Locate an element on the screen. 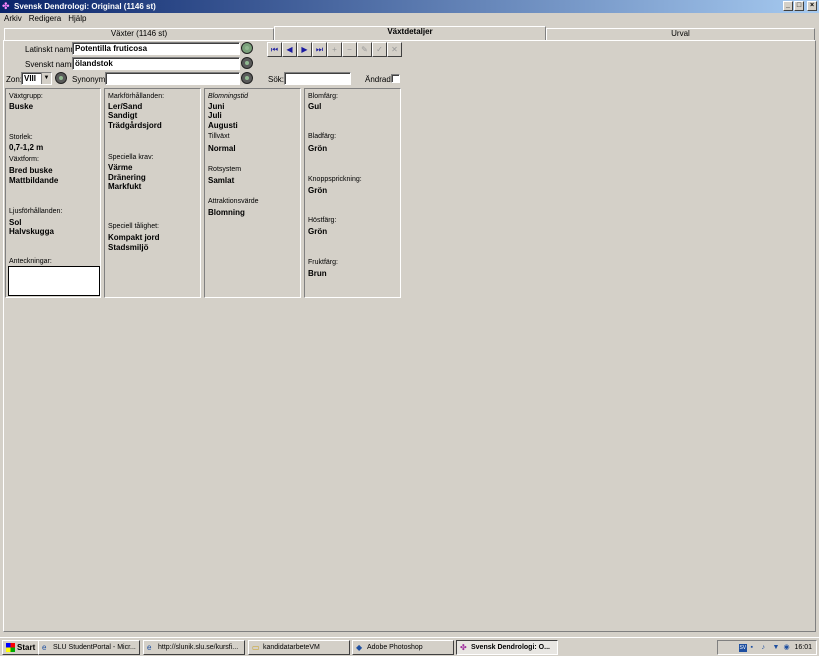 This screenshot has height=656, width=819. soil-label: Markförhållanden: is located at coordinates (136, 96).